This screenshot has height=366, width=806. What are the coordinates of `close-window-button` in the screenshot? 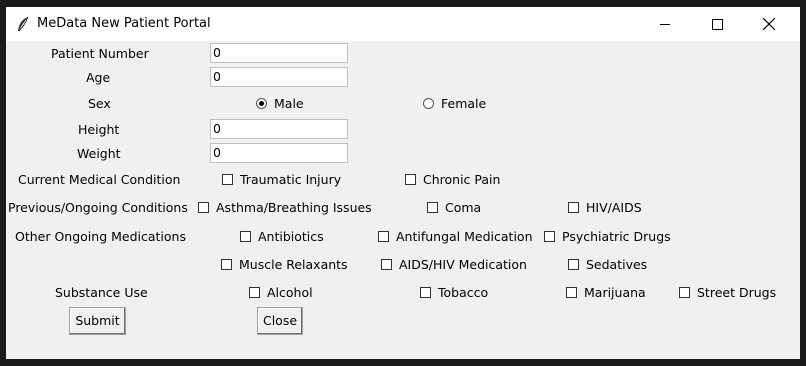 It's located at (769, 24).